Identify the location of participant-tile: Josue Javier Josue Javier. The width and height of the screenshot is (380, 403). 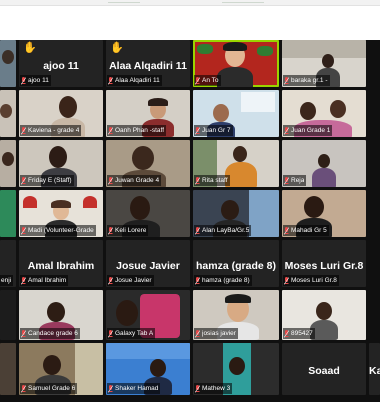
(148, 263).